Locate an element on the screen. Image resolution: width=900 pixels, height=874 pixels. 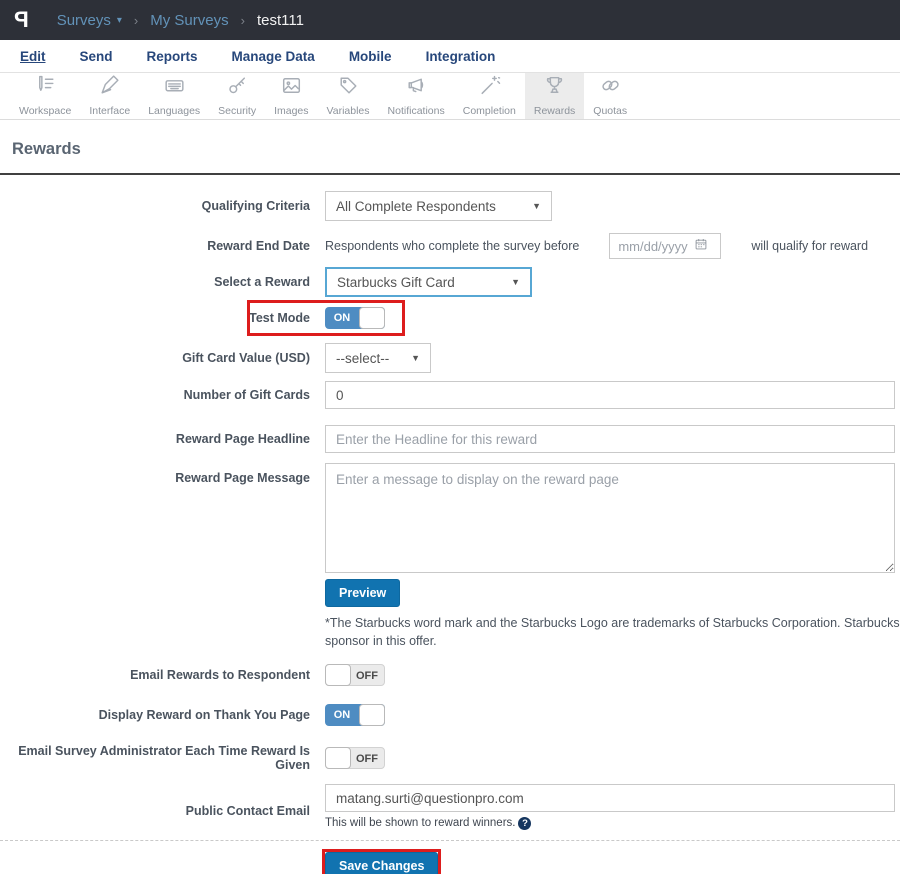
toolbar-item-languages: Languages is located at coordinates (174, 96).